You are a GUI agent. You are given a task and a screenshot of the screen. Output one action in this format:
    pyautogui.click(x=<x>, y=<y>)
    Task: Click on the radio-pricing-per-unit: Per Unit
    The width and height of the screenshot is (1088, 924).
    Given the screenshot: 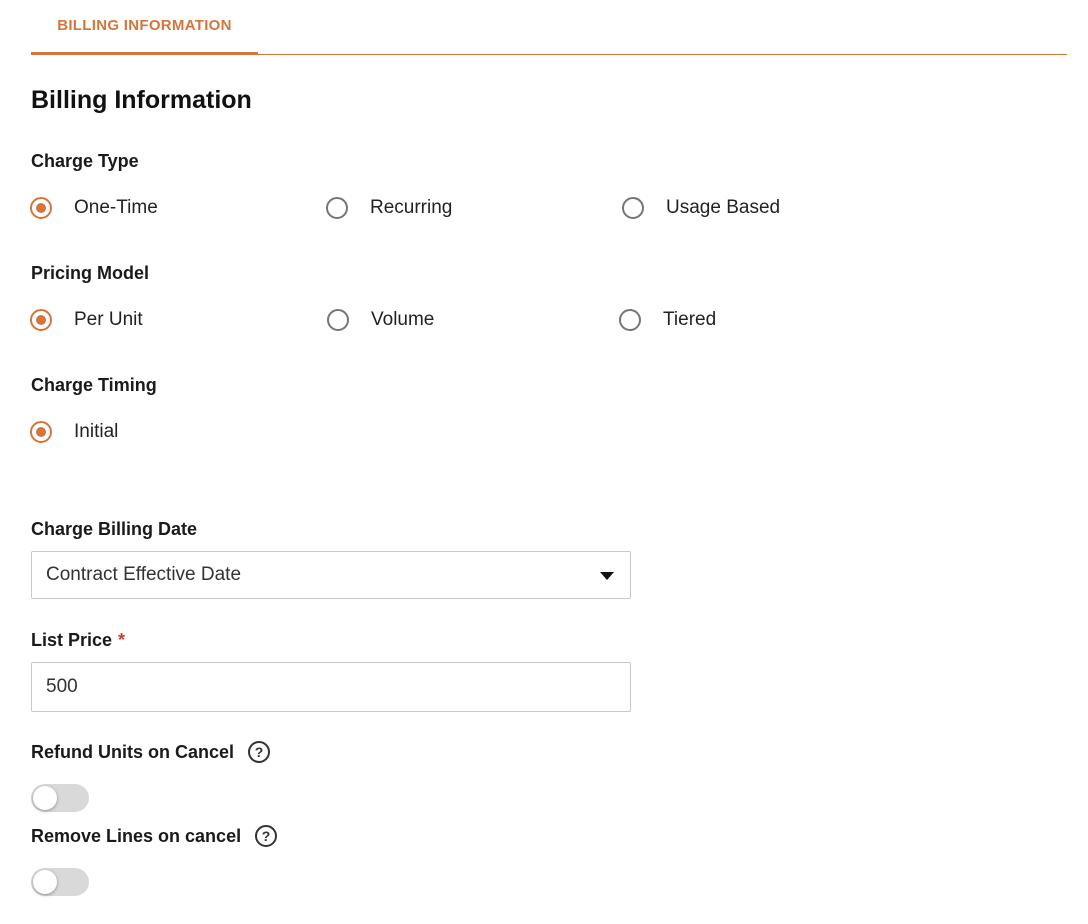 What is the action you would take?
    pyautogui.click(x=86, y=320)
    